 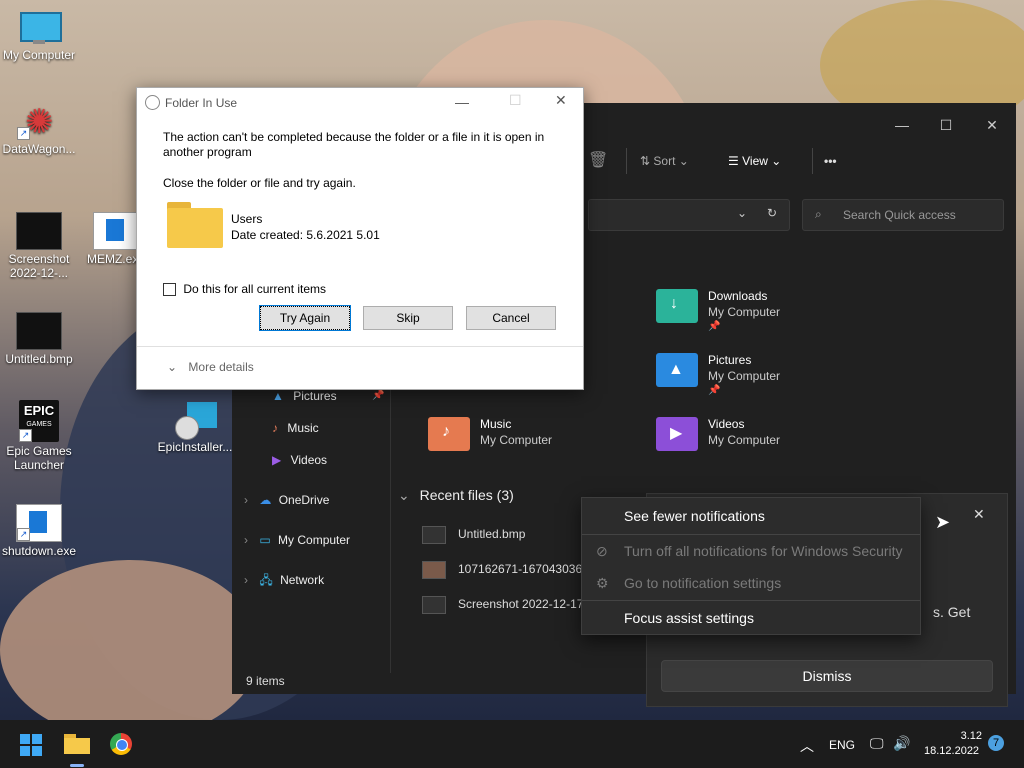 What do you see at coordinates (903, 215) in the screenshot?
I see `search-box: ⌕ Search Quick access` at bounding box center [903, 215].